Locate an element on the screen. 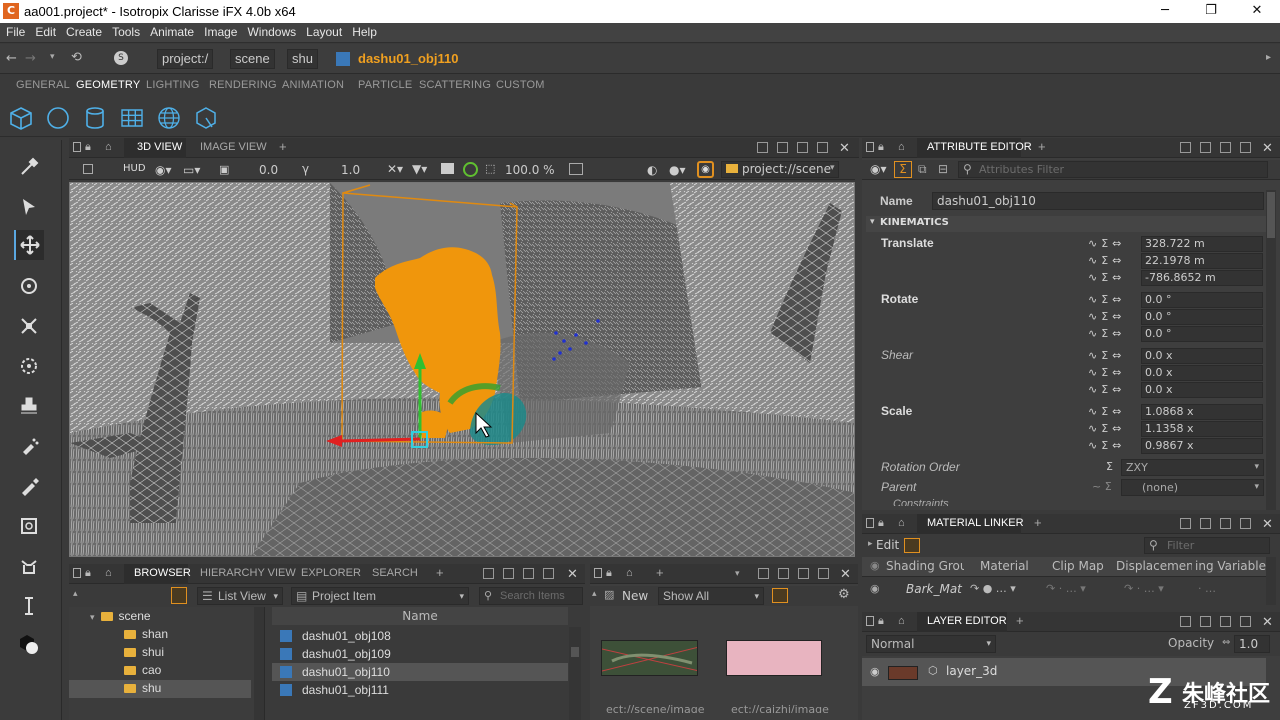 This screenshot has width=1280, height=720. tab-search: SEARCH is located at coordinates (395, 573).